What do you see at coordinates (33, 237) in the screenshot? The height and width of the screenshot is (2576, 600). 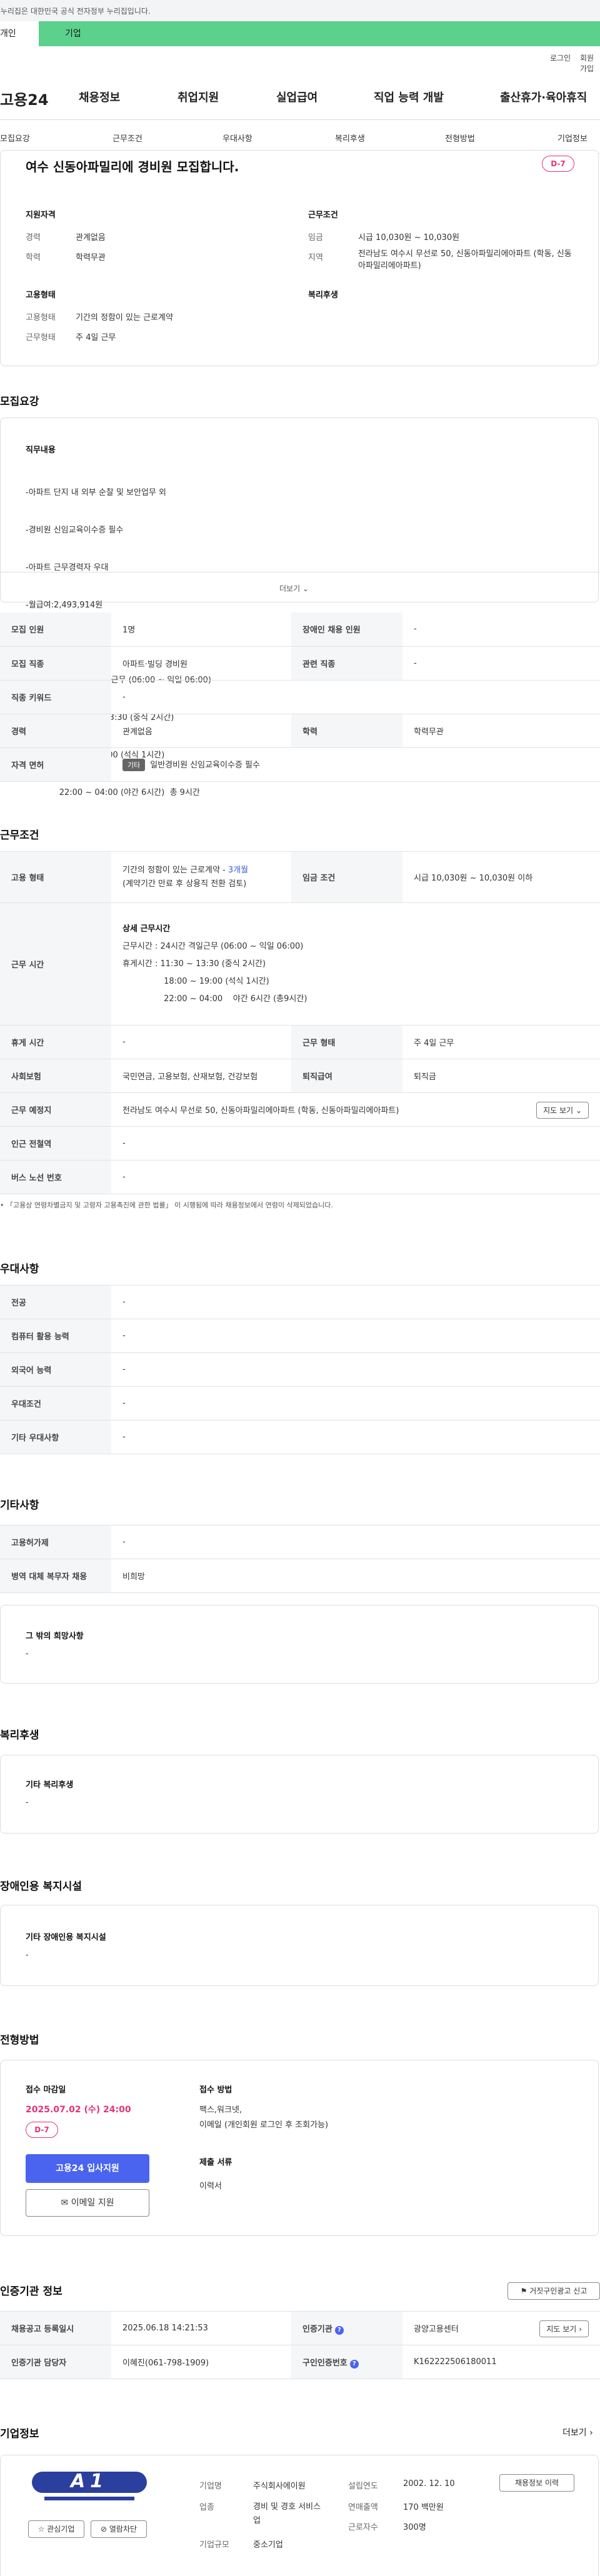 I see `career-label: 경력` at bounding box center [33, 237].